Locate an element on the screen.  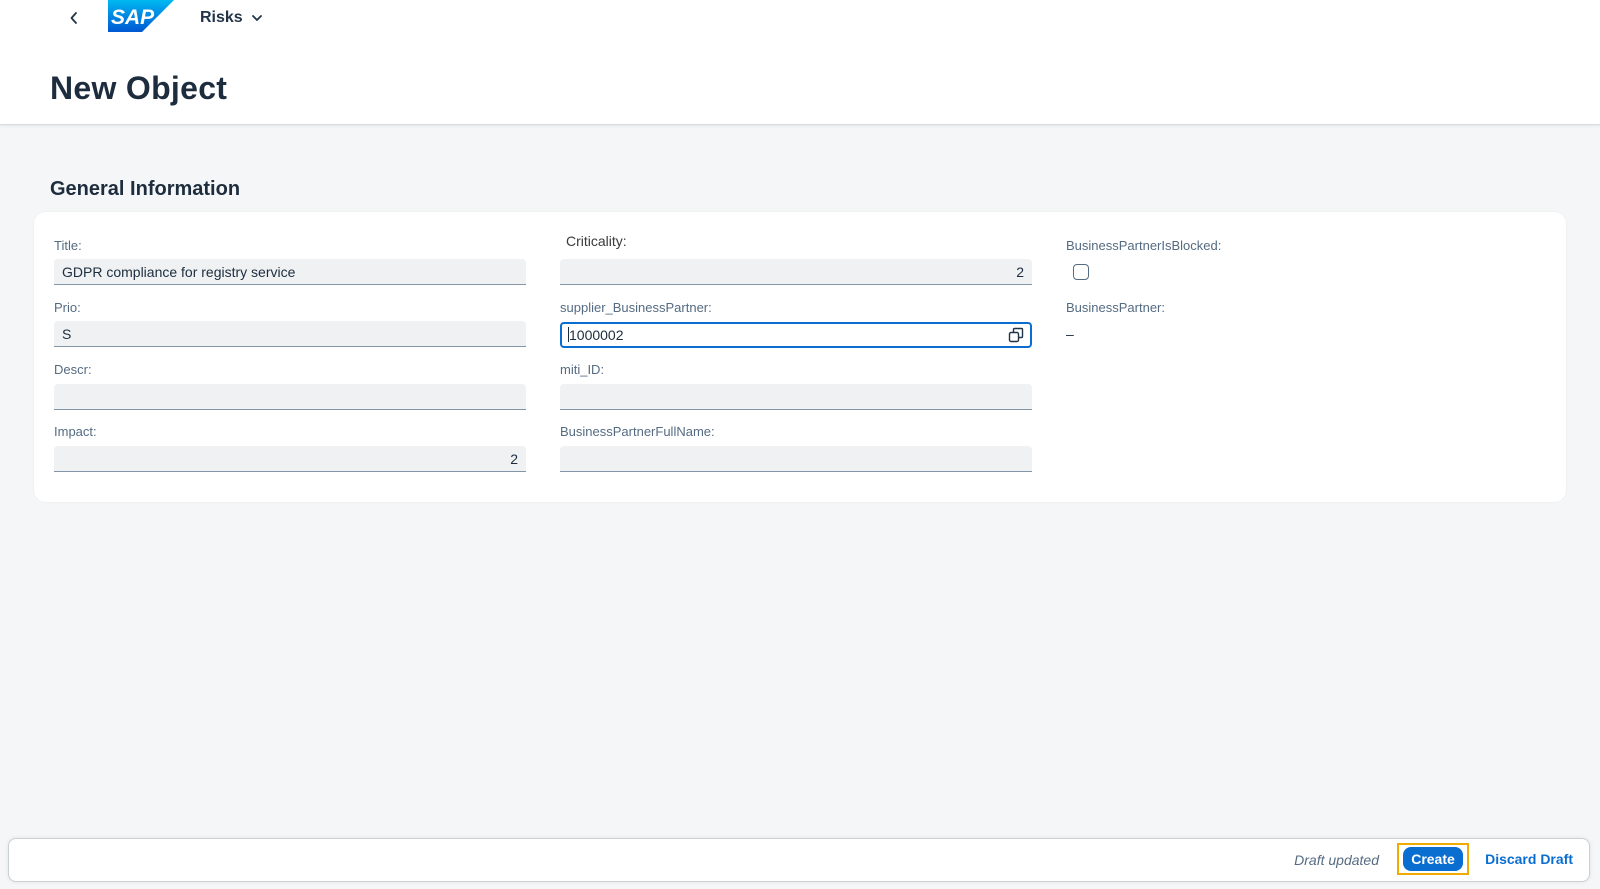
business-partner-label: BusinessPartner: is located at coordinates (1115, 307).